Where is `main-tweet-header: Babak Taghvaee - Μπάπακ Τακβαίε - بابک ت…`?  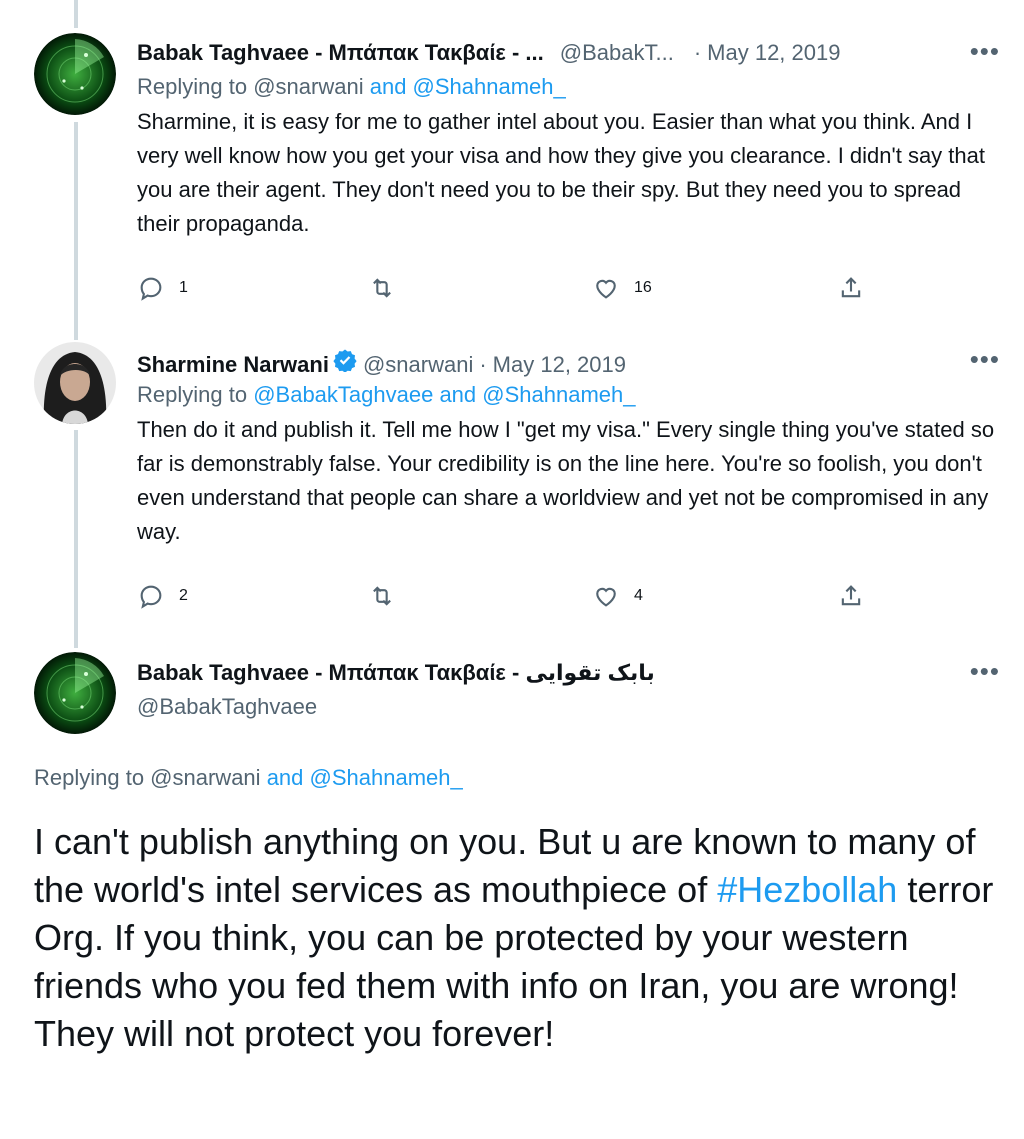
main-tweet-header: Babak Taghvaee - Μπάπακ Τακβαίε - بابک ت… is located at coordinates (568, 688).